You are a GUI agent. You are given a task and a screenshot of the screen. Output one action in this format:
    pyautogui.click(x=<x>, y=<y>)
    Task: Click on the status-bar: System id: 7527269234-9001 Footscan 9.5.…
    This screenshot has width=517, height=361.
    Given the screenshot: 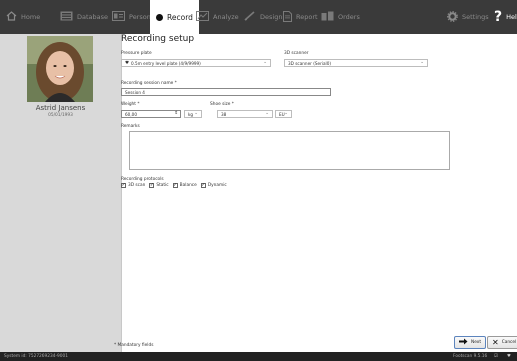 What is the action you would take?
    pyautogui.click(x=258, y=356)
    